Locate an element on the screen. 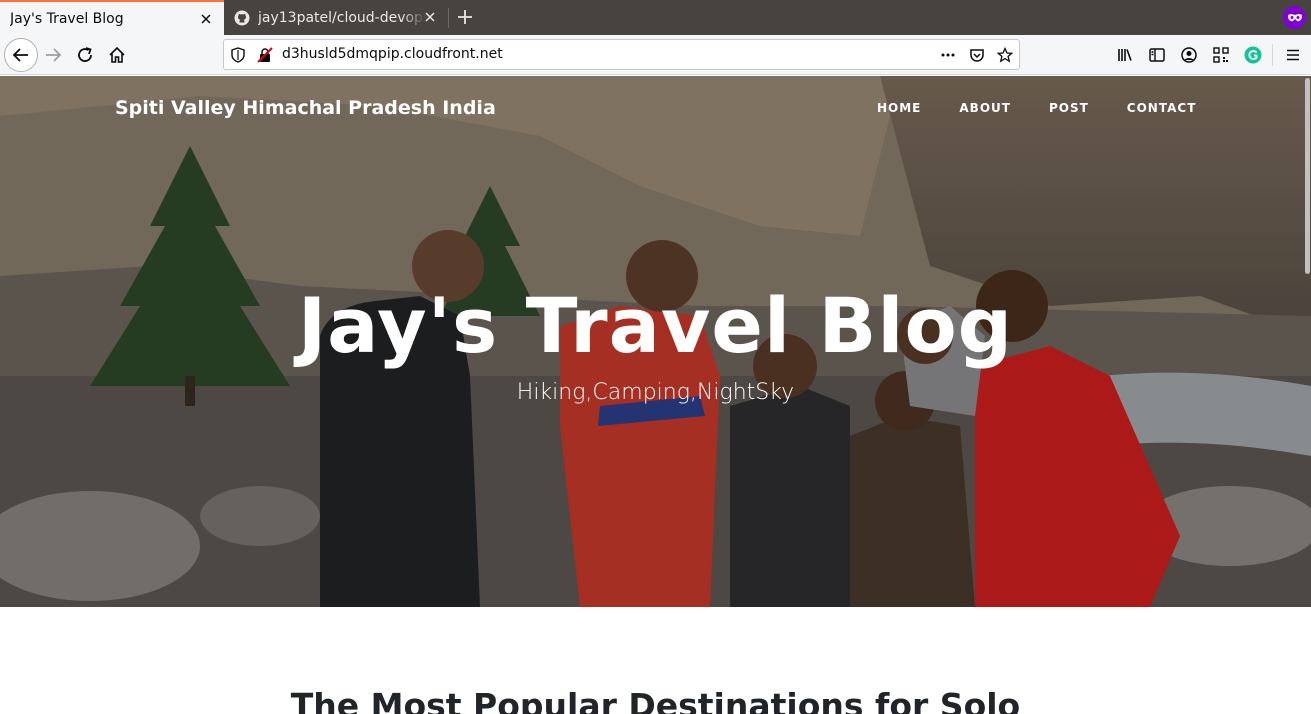 This screenshot has height=714, width=1311. nav-link-home: HOME is located at coordinates (899, 108).